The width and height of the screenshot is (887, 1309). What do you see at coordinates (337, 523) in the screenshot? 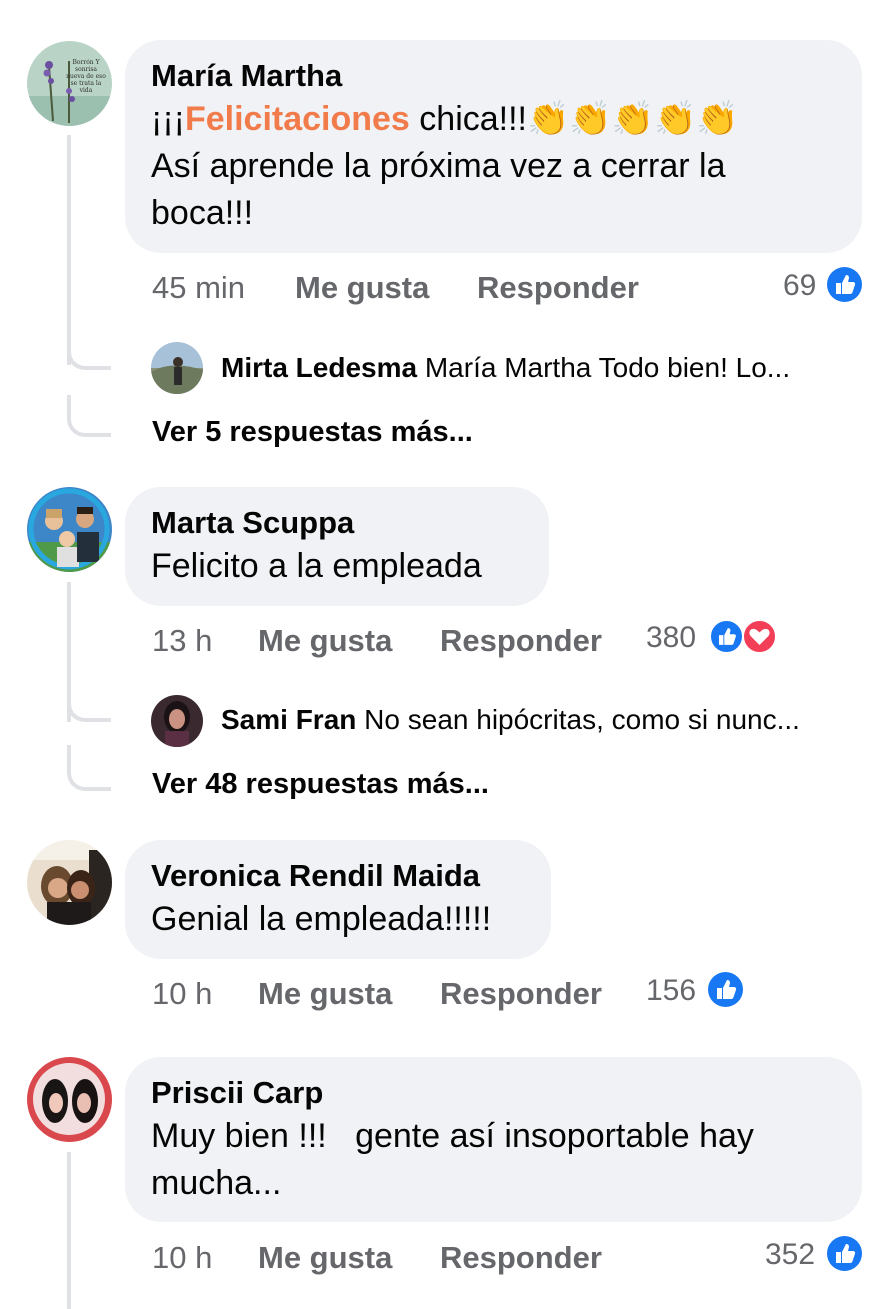
I see `comment-author: Marta Scuppa` at bounding box center [337, 523].